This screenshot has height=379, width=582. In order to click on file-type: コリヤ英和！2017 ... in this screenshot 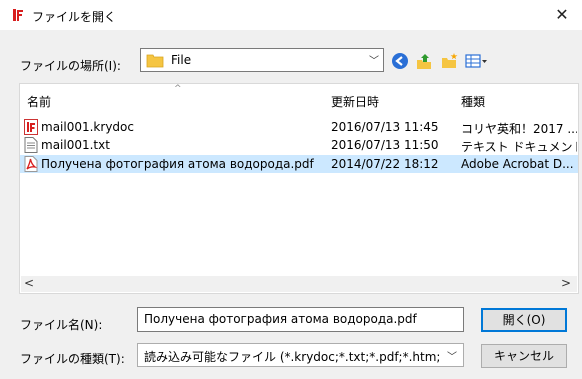, I will do `click(519, 129)`.